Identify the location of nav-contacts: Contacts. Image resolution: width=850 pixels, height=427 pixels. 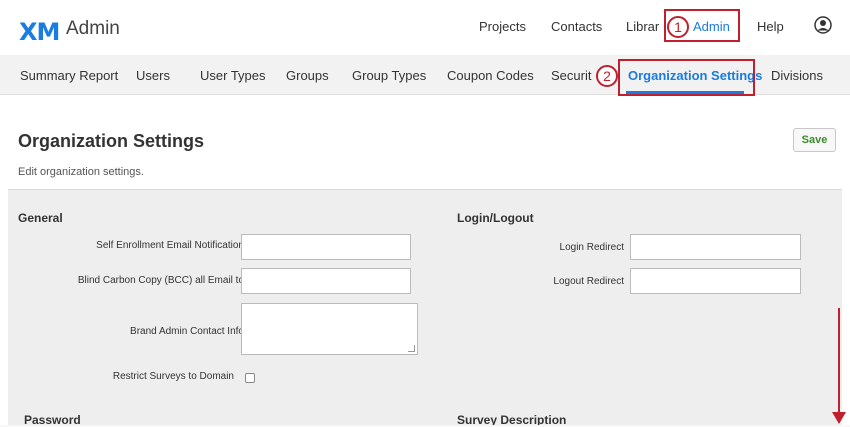
(576, 26).